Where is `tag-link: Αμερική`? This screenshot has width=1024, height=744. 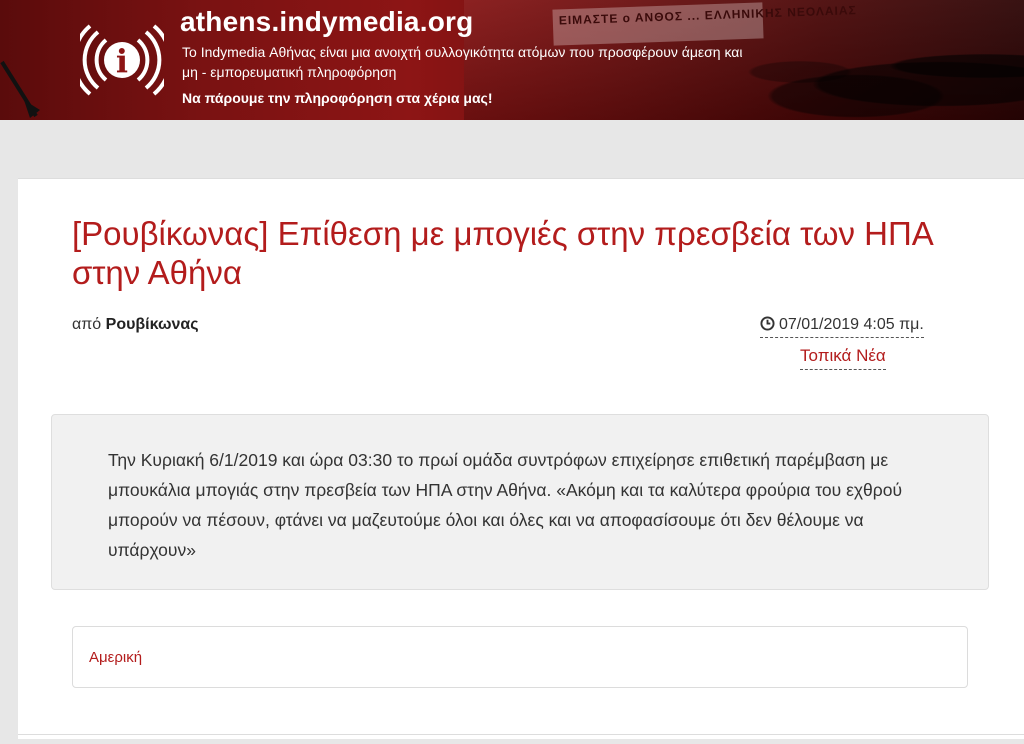 tag-link: Αμερική is located at coordinates (115, 657).